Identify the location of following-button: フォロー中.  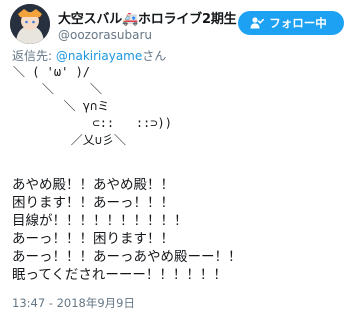
(291, 23).